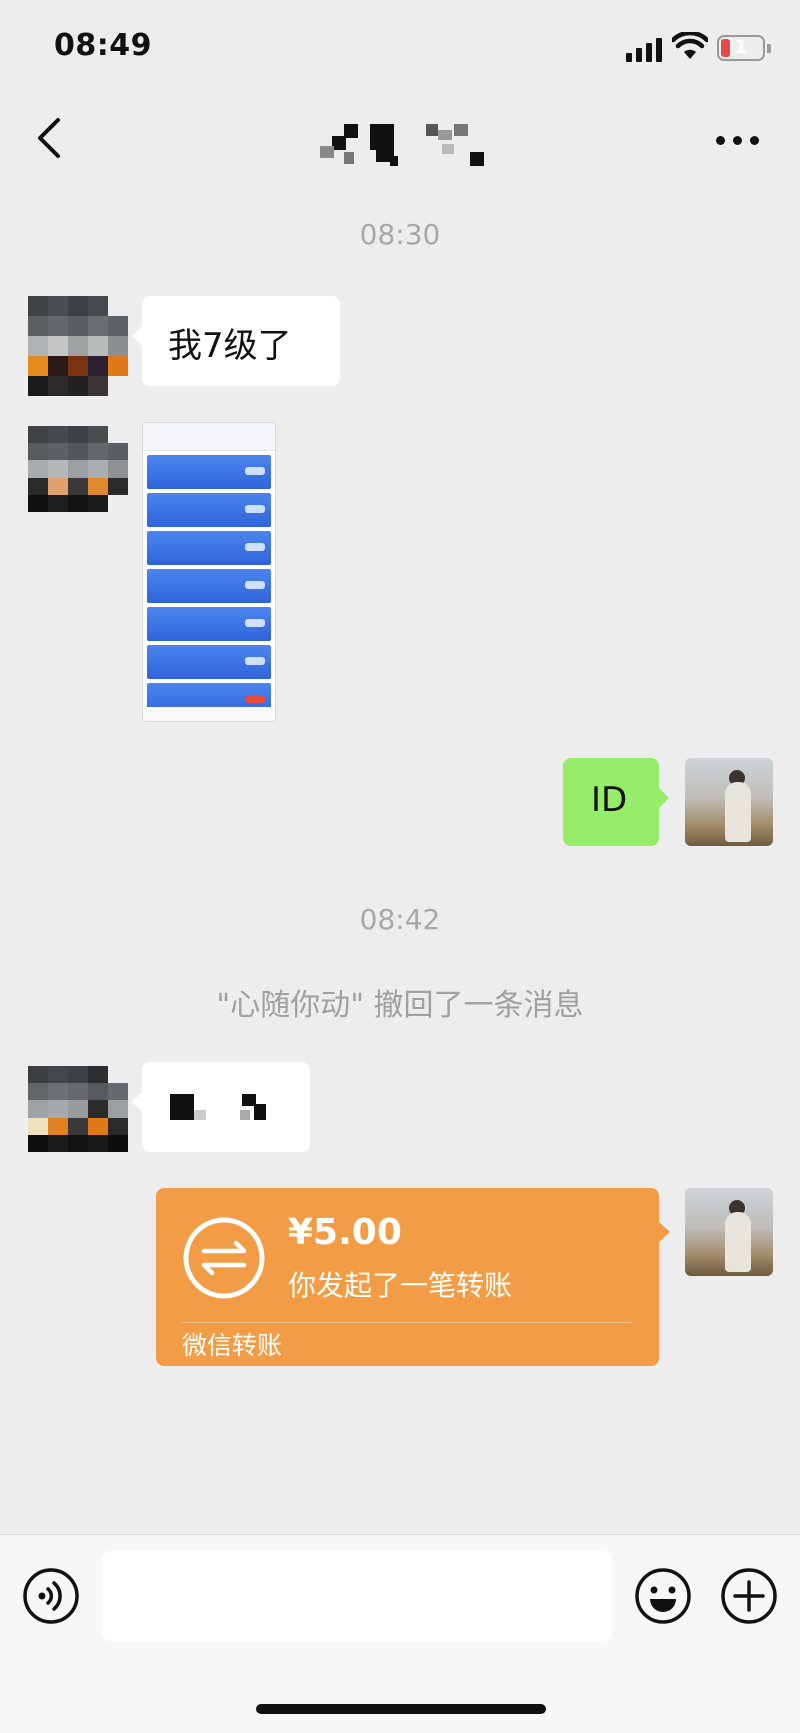 The width and height of the screenshot is (800, 1733). What do you see at coordinates (663, 1596) in the screenshot?
I see `emoji-icon` at bounding box center [663, 1596].